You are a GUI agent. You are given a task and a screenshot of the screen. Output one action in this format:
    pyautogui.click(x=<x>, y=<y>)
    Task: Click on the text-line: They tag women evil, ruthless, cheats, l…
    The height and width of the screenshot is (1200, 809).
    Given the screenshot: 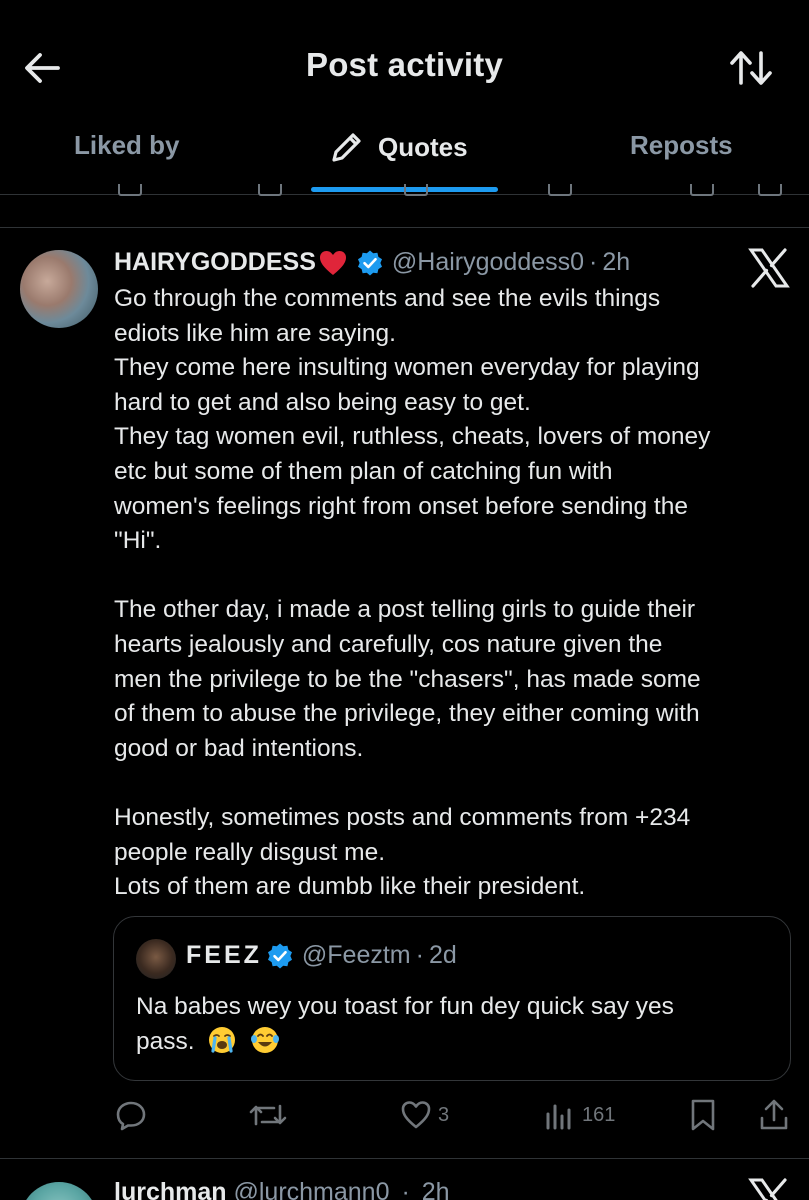 What is the action you would take?
    pyautogui.click(x=412, y=437)
    